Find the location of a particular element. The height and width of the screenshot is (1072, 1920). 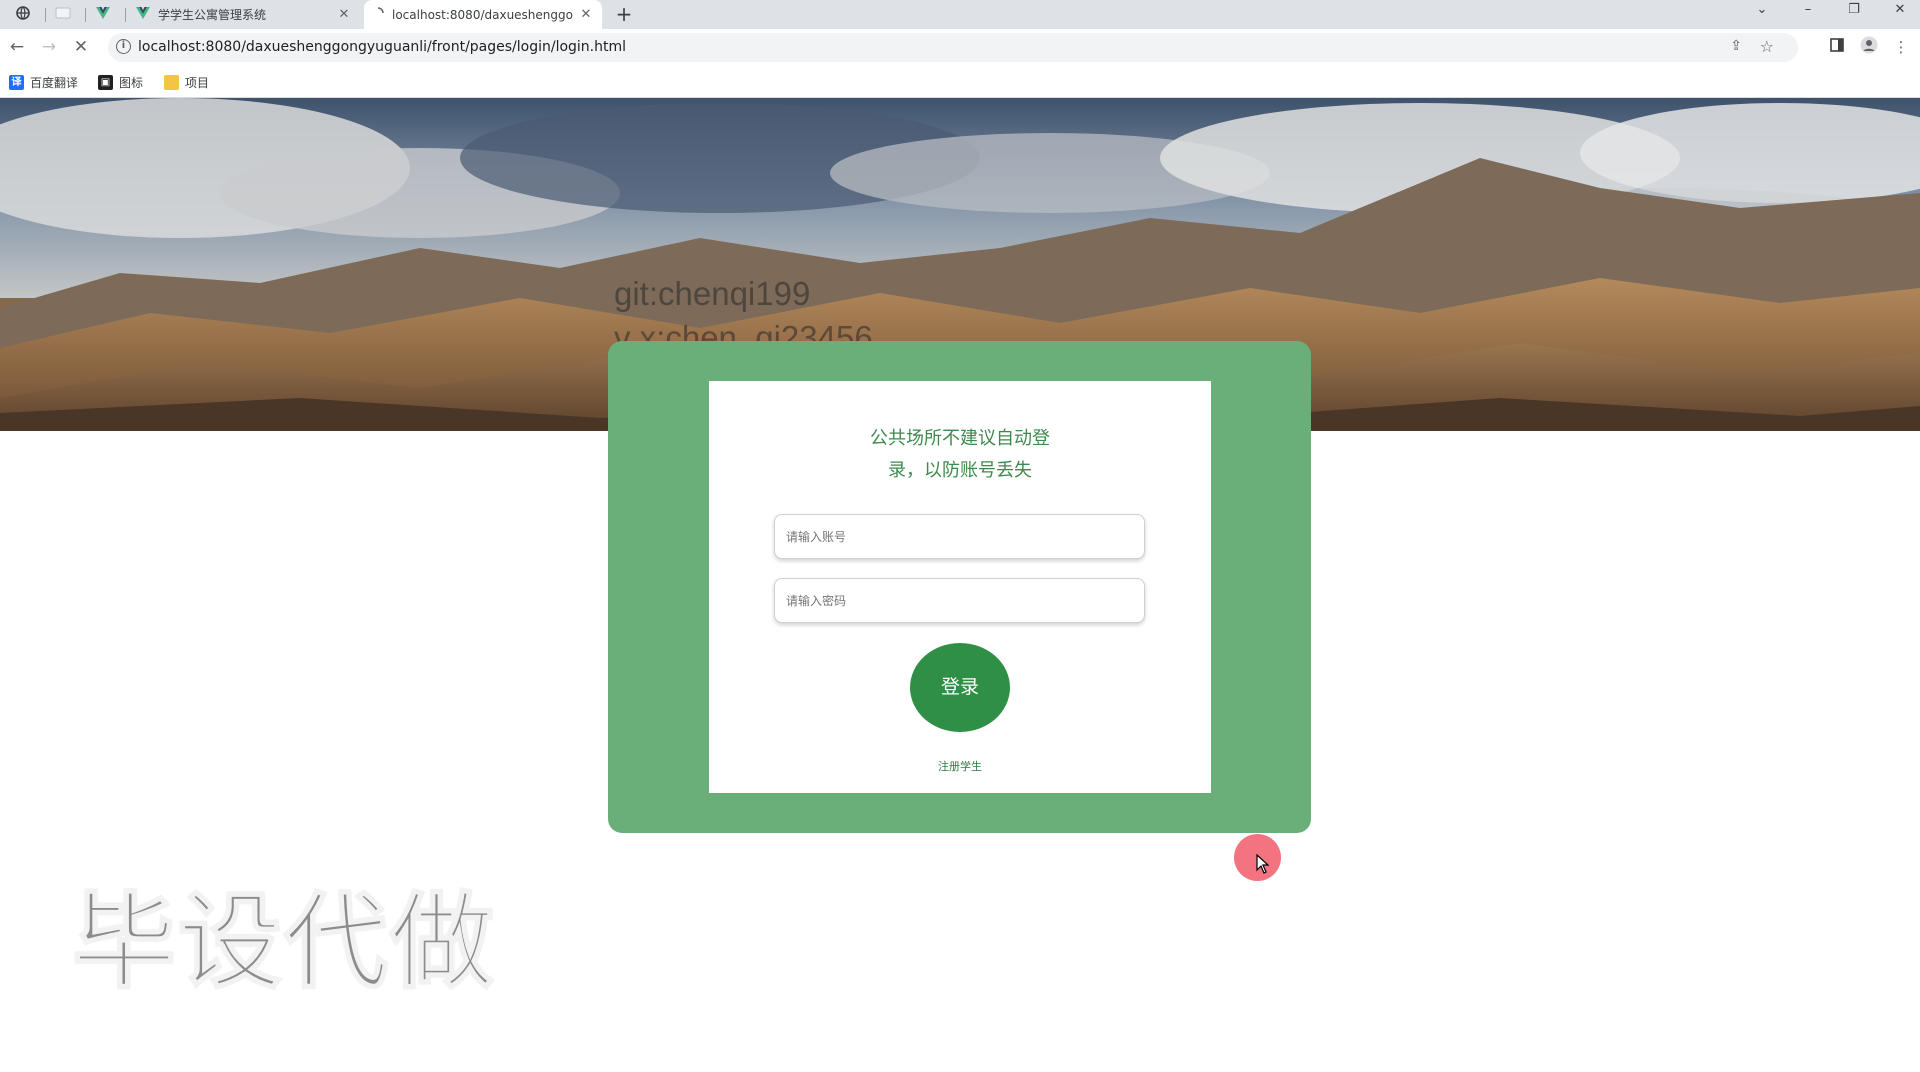

bookmark-label: 百度翻译 is located at coordinates (54, 83).